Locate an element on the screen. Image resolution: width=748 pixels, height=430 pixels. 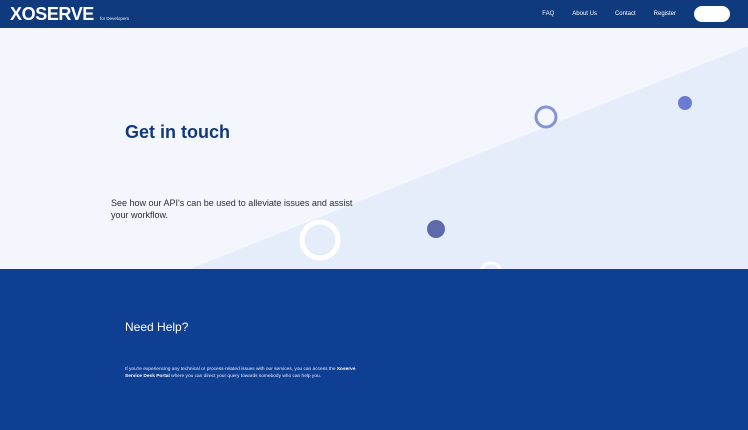
nav-register: Register is located at coordinates (665, 14).